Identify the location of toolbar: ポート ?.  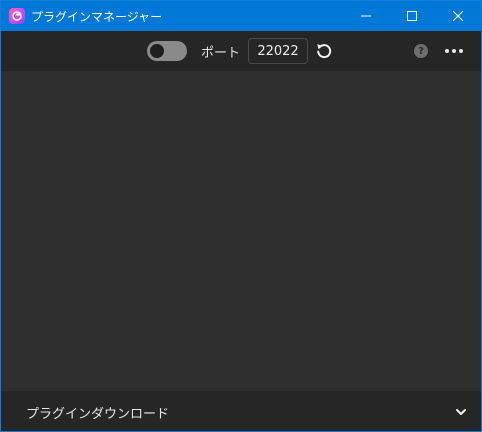
(241, 51).